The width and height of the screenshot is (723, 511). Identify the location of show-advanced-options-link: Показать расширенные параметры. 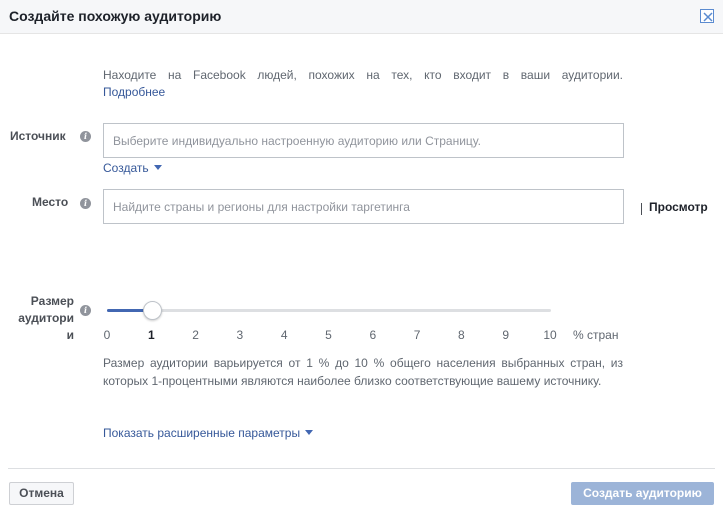
(208, 433).